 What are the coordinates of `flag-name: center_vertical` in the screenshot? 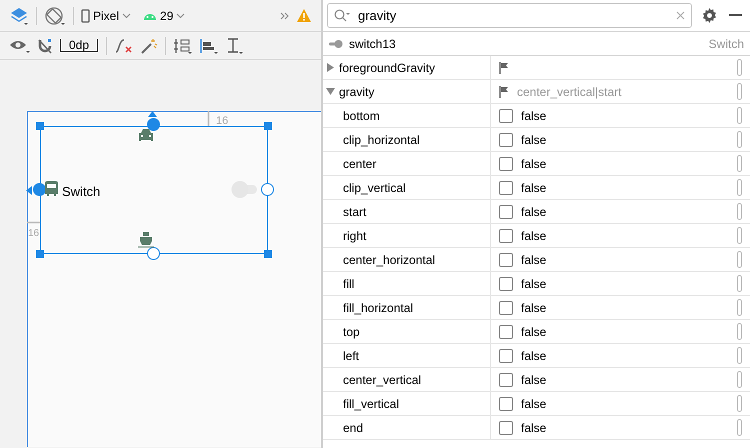 It's located at (382, 380).